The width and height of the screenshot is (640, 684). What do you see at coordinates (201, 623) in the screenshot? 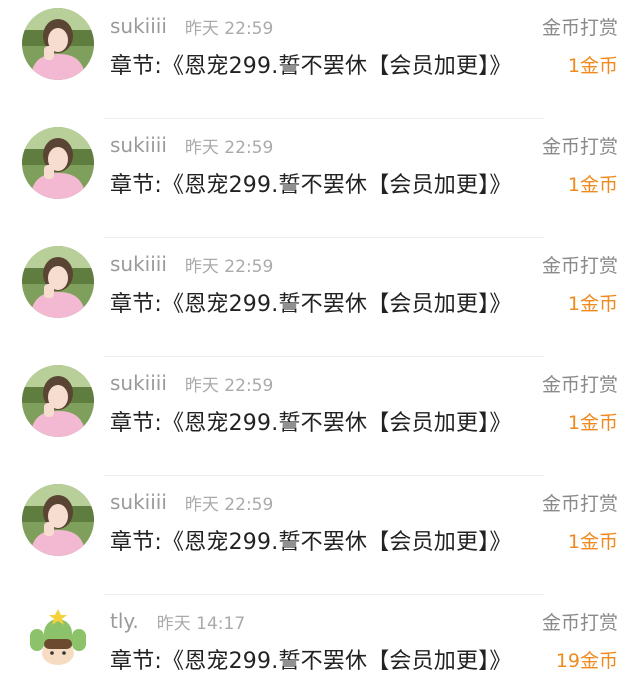
I see `timestamp: 昨天 14:17` at bounding box center [201, 623].